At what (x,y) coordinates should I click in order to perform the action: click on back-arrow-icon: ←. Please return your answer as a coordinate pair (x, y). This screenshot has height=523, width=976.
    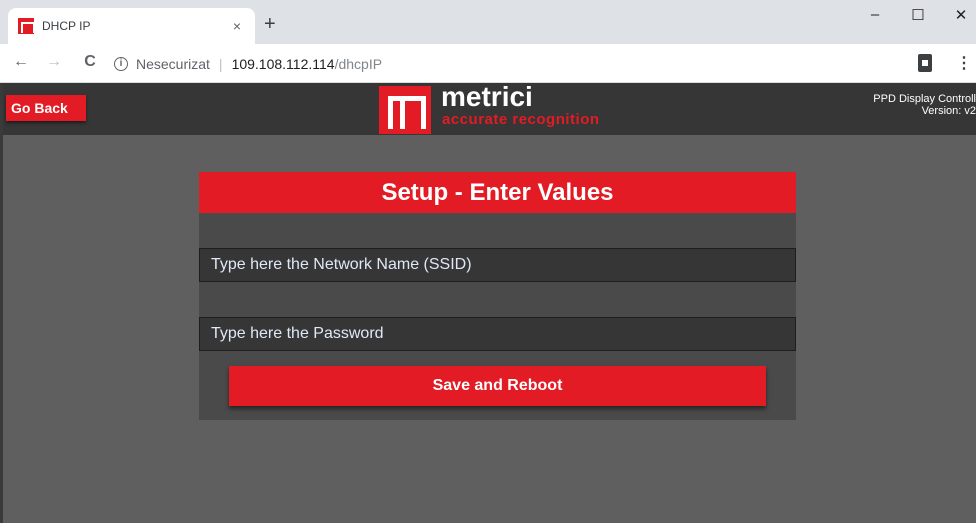
    Looking at the image, I should click on (21, 62).